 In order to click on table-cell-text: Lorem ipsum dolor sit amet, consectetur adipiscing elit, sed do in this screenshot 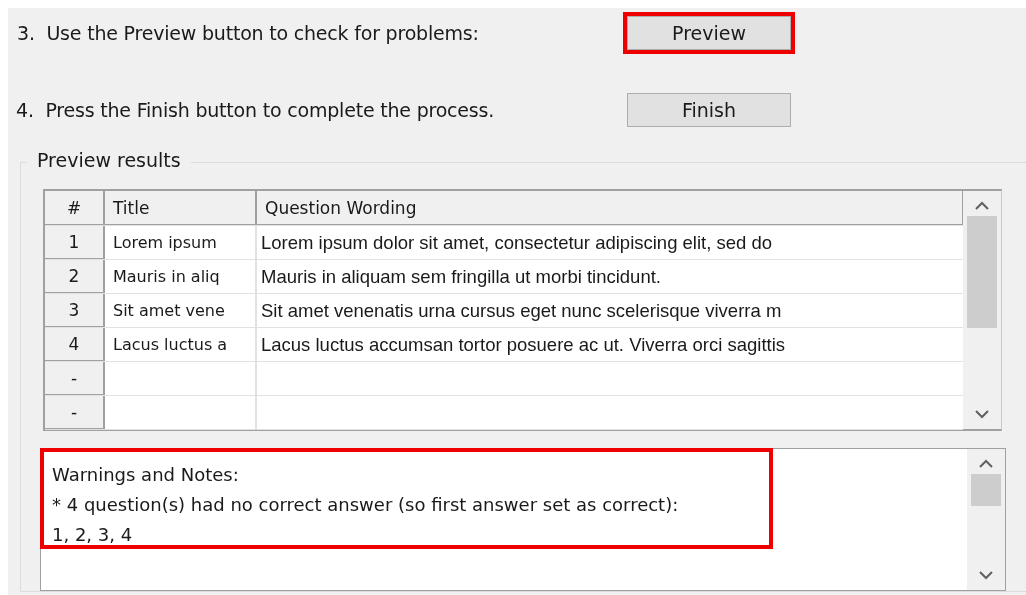, I will do `click(517, 242)`.